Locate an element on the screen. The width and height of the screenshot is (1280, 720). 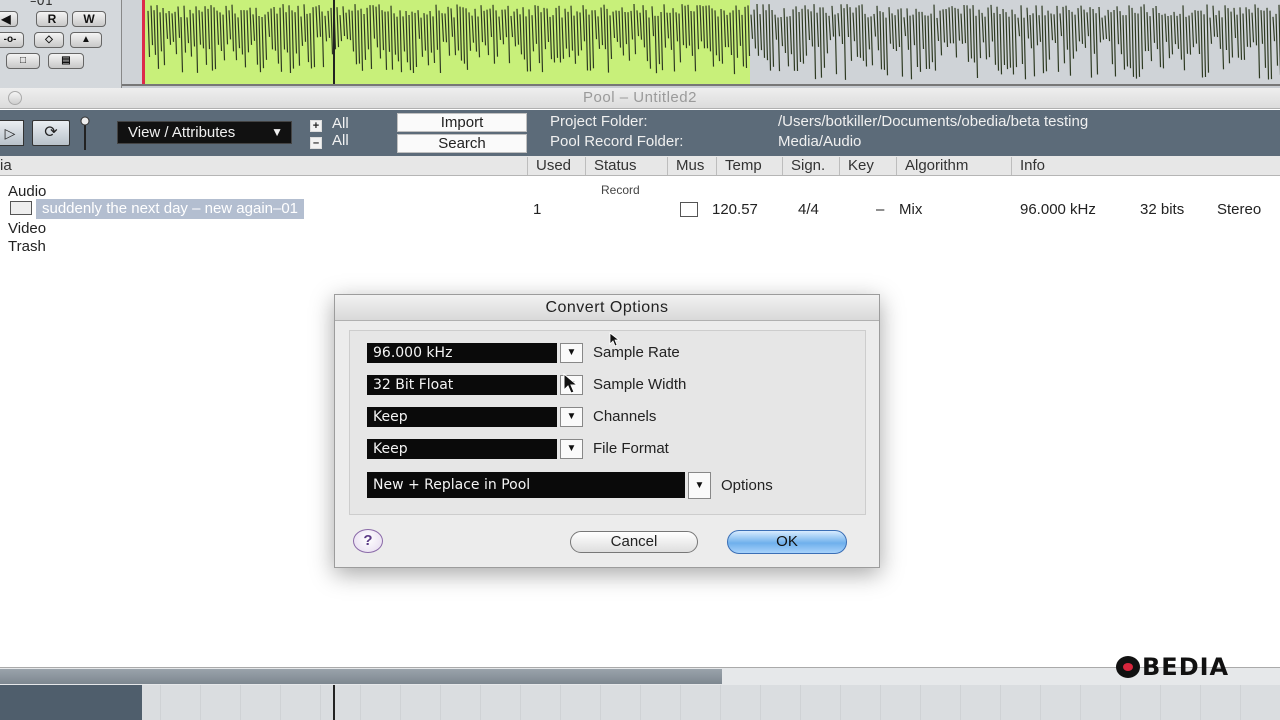
speaker-icon: ◀ is located at coordinates (9, 19).